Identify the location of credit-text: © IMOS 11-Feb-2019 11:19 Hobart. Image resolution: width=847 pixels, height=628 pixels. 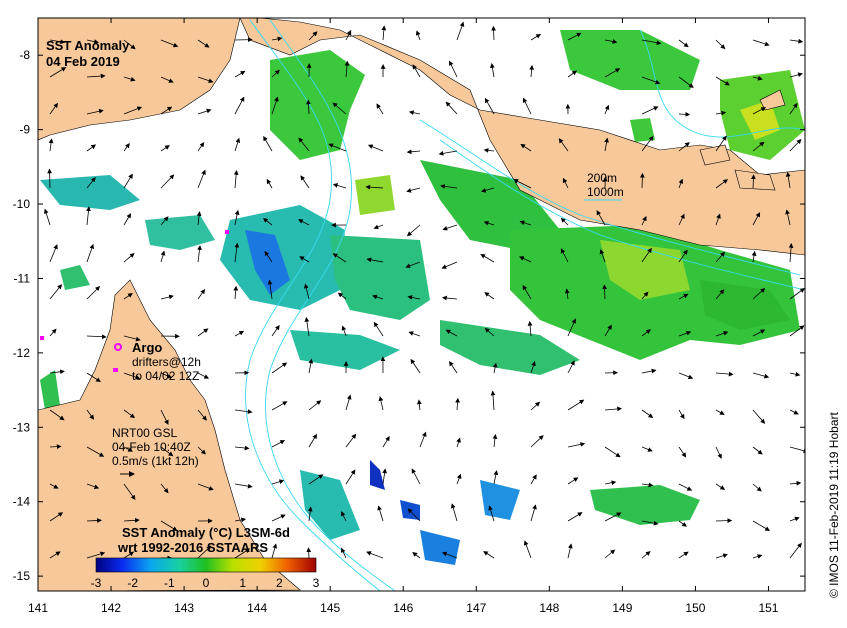
(834, 505).